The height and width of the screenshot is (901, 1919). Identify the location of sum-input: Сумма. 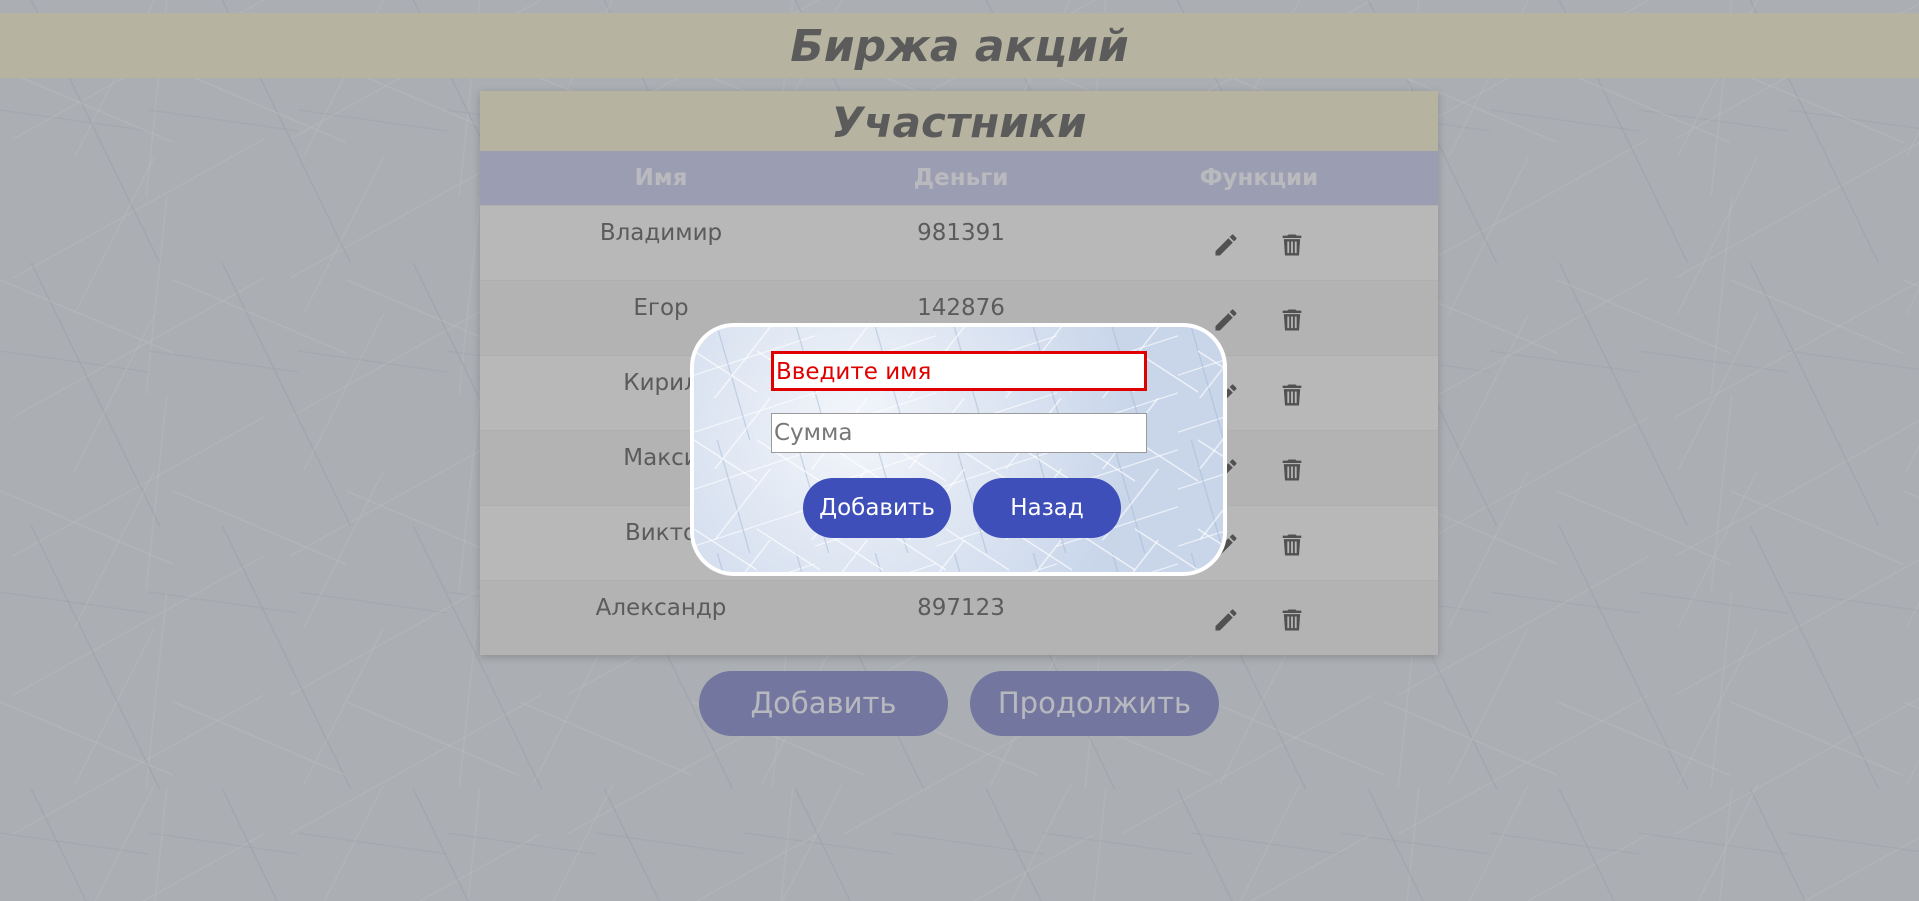
(959, 433).